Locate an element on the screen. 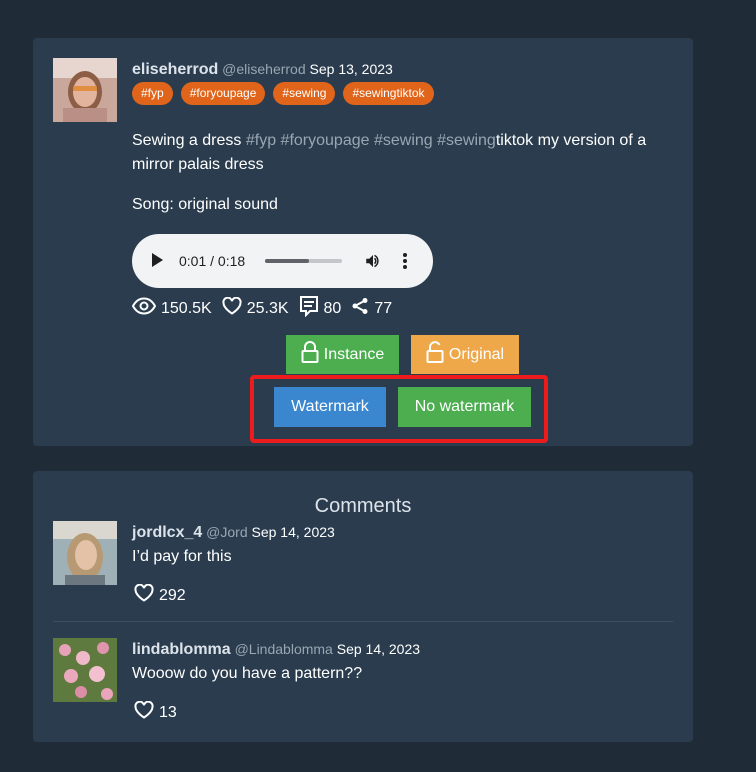 The width and height of the screenshot is (756, 772). player-seek-bar is located at coordinates (303, 261).